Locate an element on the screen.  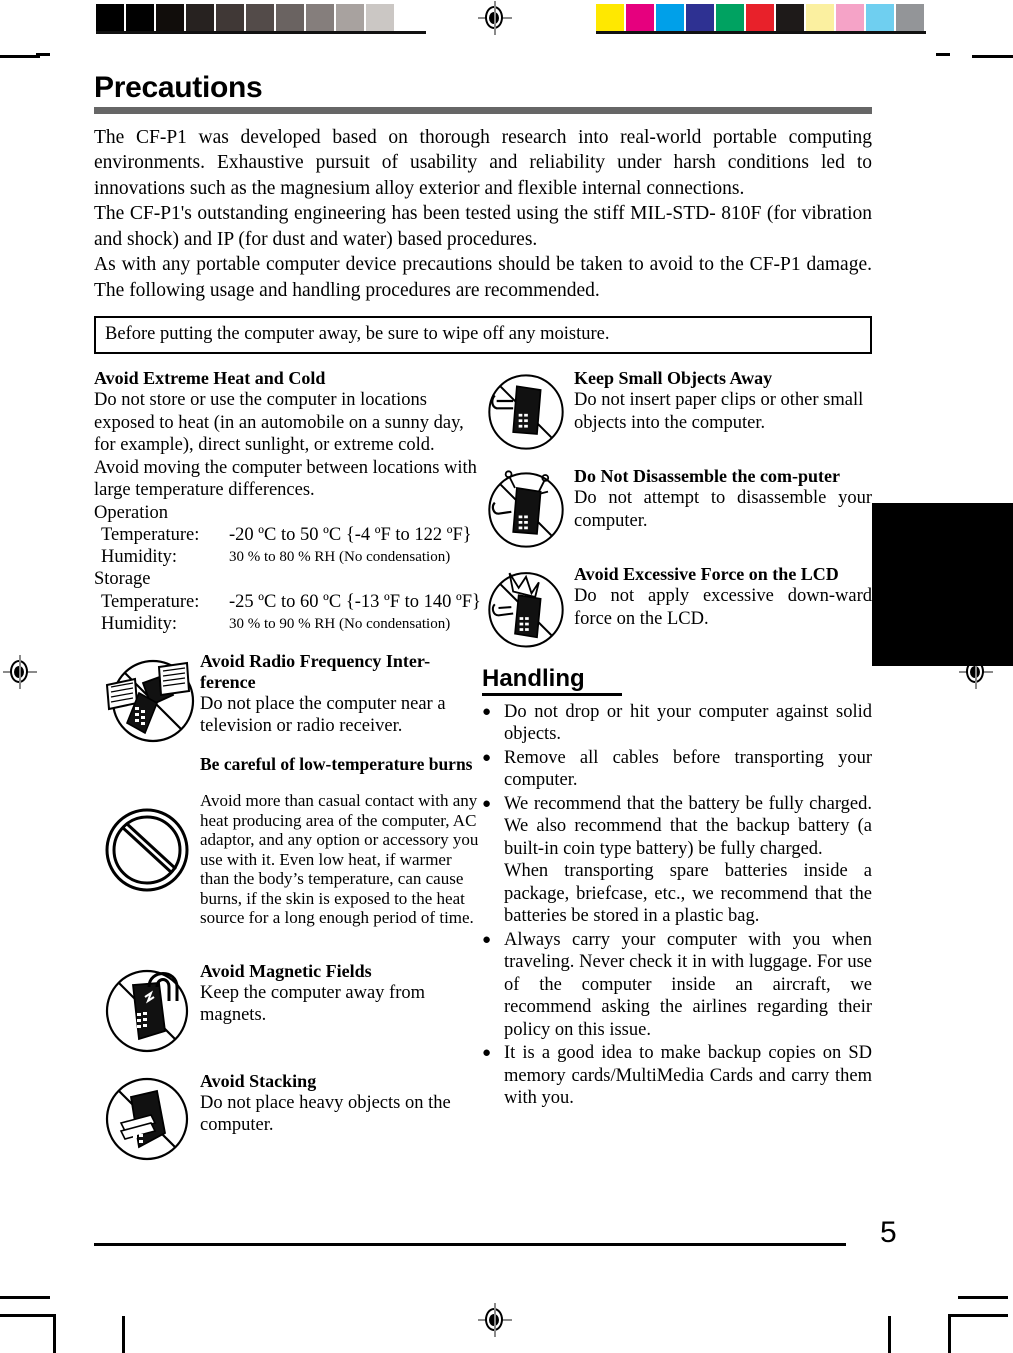
disassemble-heading: Do Not Disassemble the com-puter is located at coordinates (707, 476).